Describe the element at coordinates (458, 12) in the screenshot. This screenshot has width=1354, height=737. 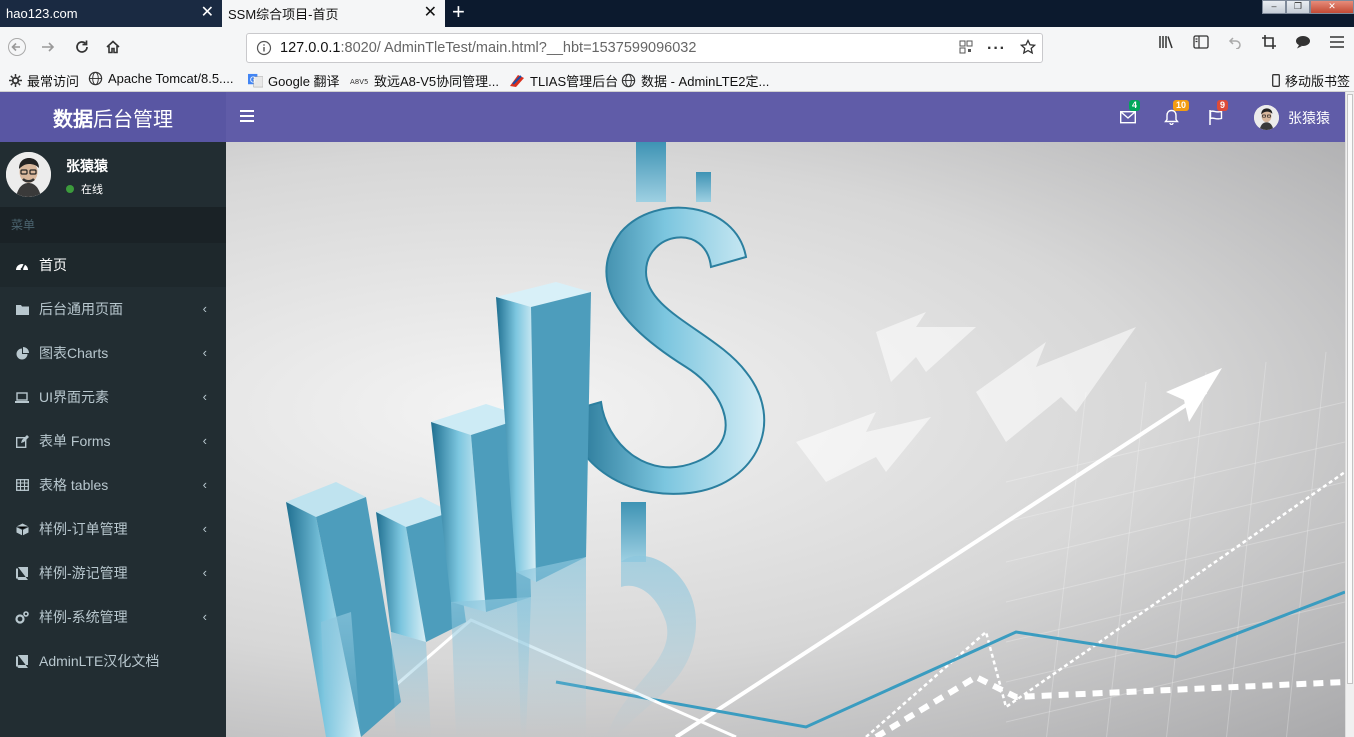
I see `new-tab-icon: +` at that location.